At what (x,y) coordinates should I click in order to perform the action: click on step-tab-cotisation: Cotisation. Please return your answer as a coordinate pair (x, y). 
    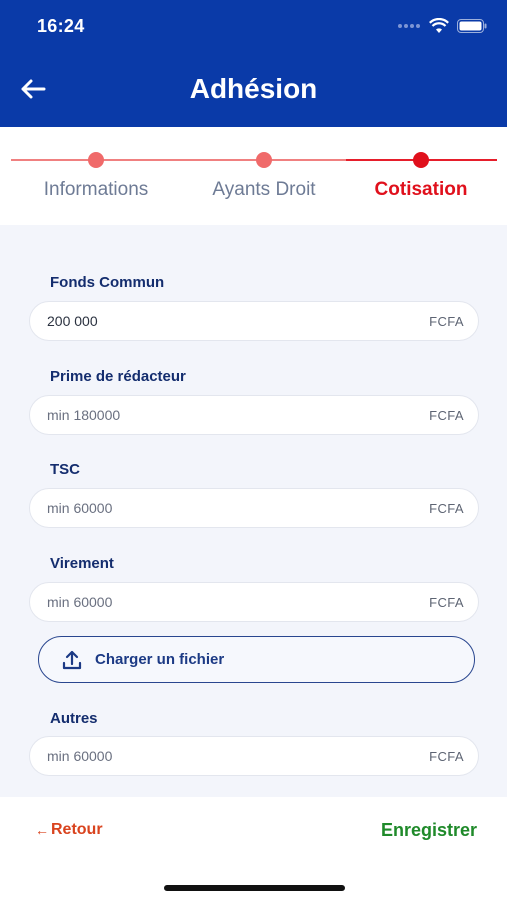
    Looking at the image, I should click on (421, 190).